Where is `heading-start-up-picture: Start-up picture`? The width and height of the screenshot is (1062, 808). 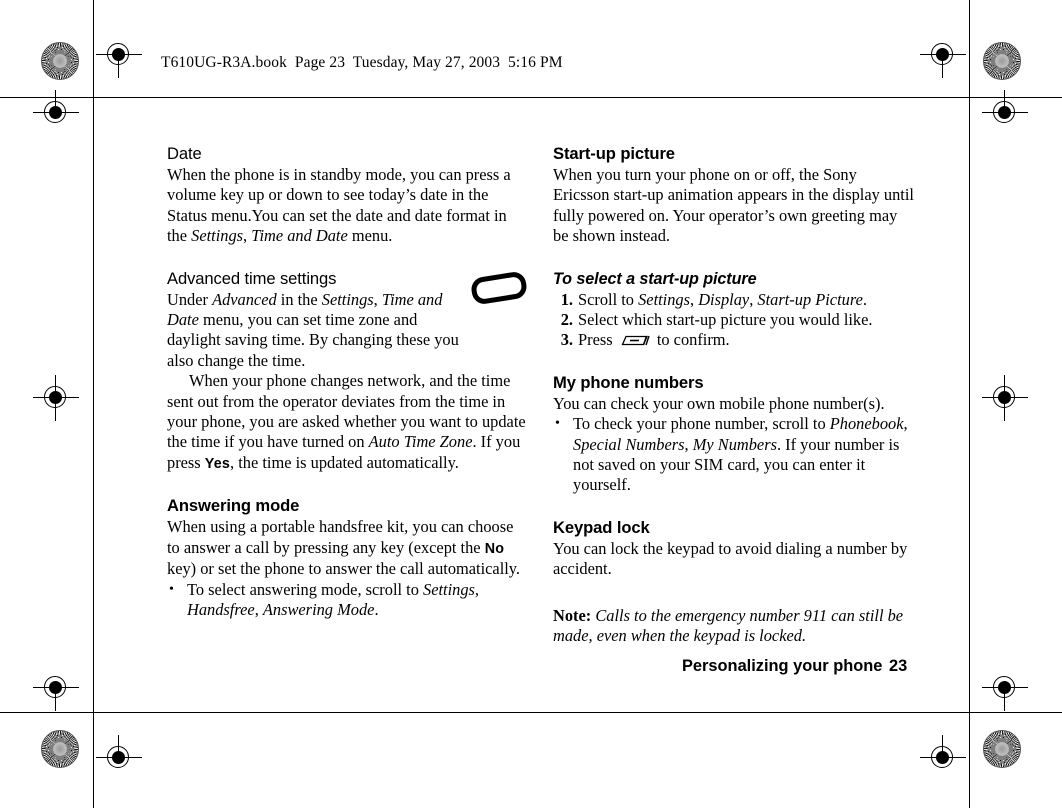 heading-start-up-picture: Start-up picture is located at coordinates (614, 153).